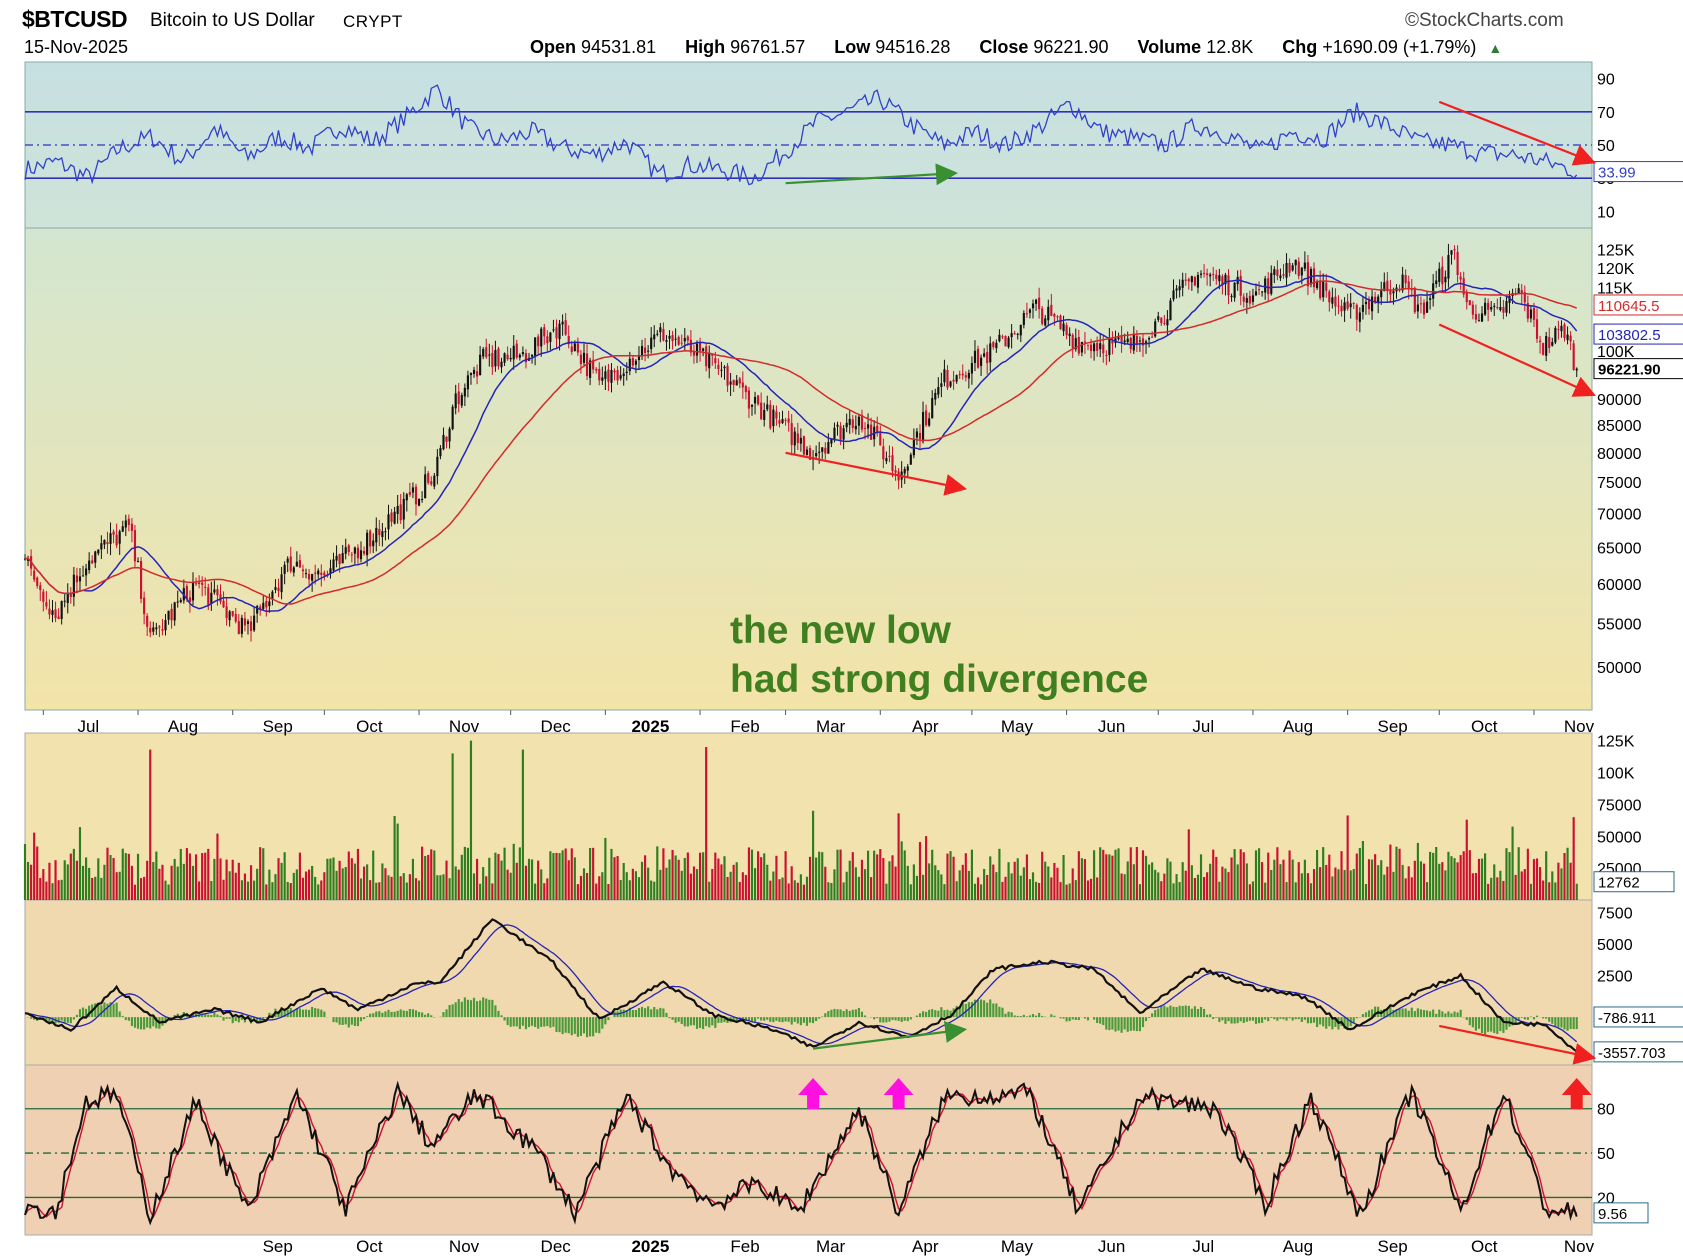  What do you see at coordinates (1619, 454) in the screenshot?
I see `price-tick-label: 80000` at bounding box center [1619, 454].